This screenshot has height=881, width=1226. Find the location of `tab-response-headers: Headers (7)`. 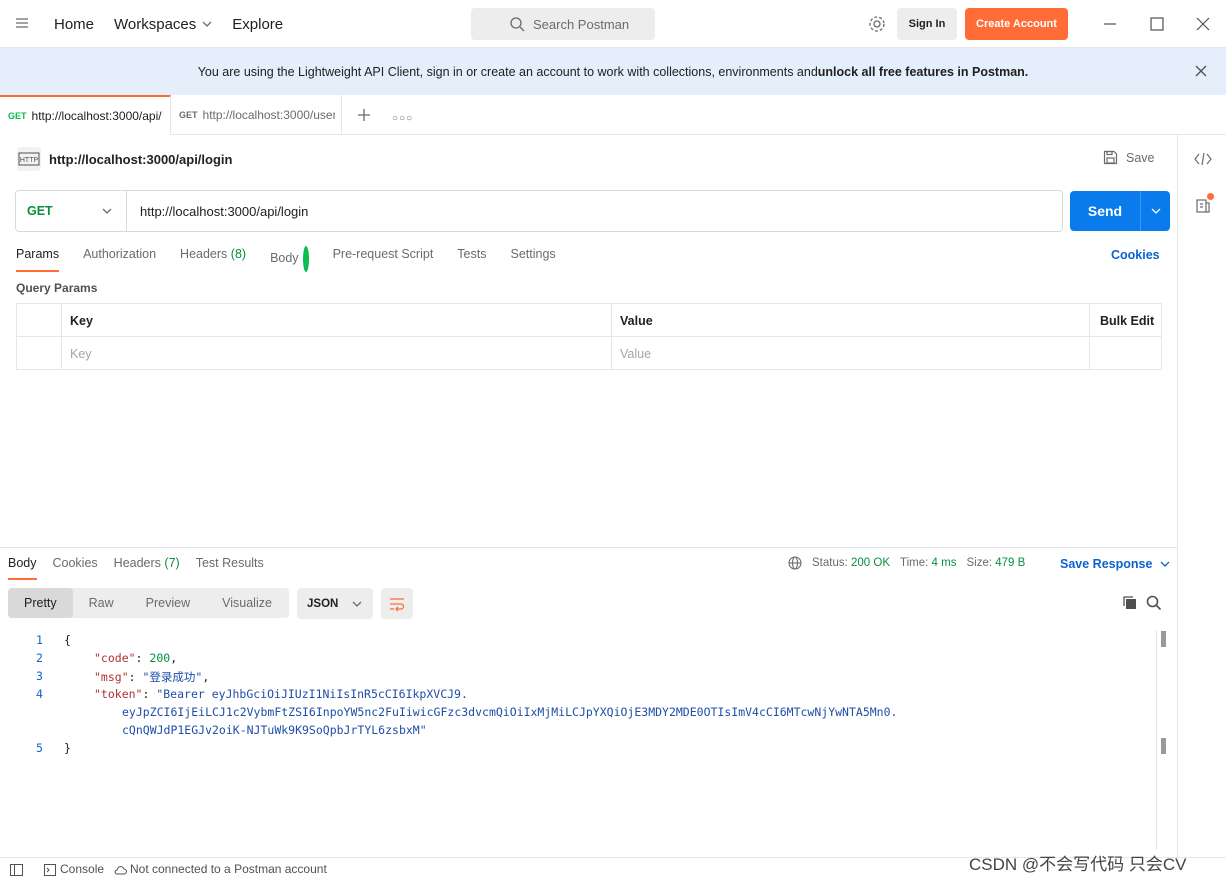

tab-response-headers: Headers (7) is located at coordinates (147, 568).